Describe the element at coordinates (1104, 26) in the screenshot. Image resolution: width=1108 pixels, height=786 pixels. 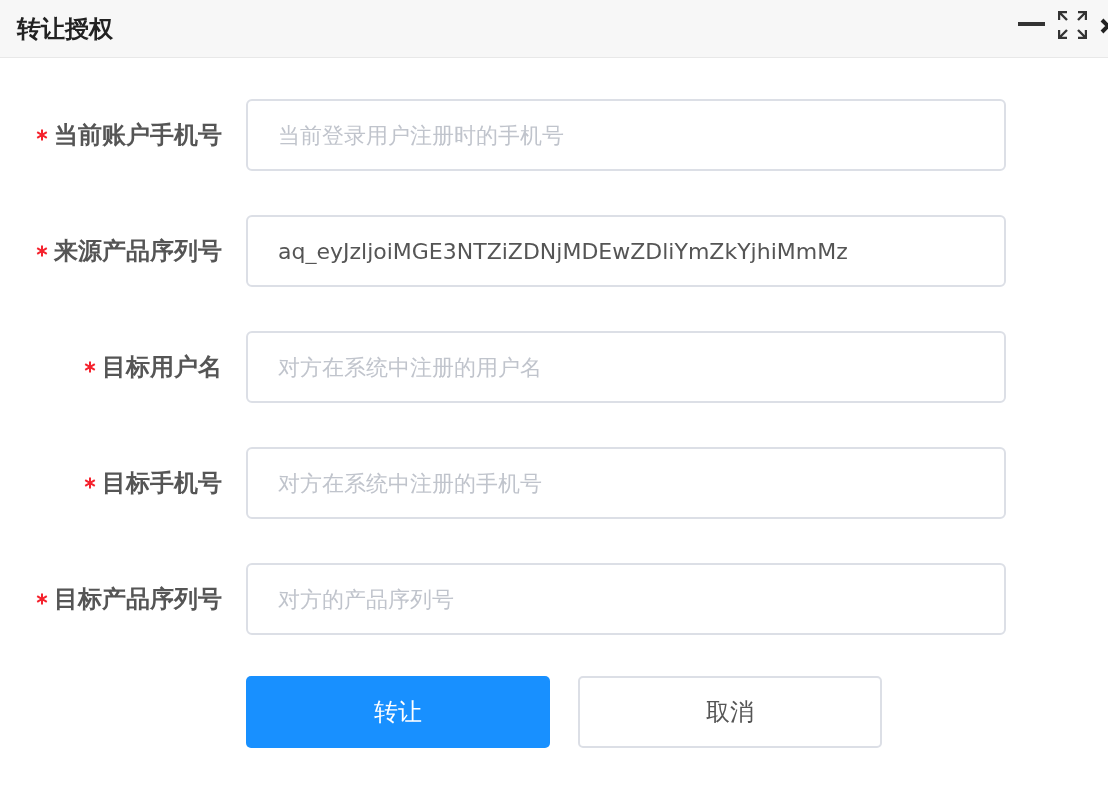
I see `close-icon` at that location.